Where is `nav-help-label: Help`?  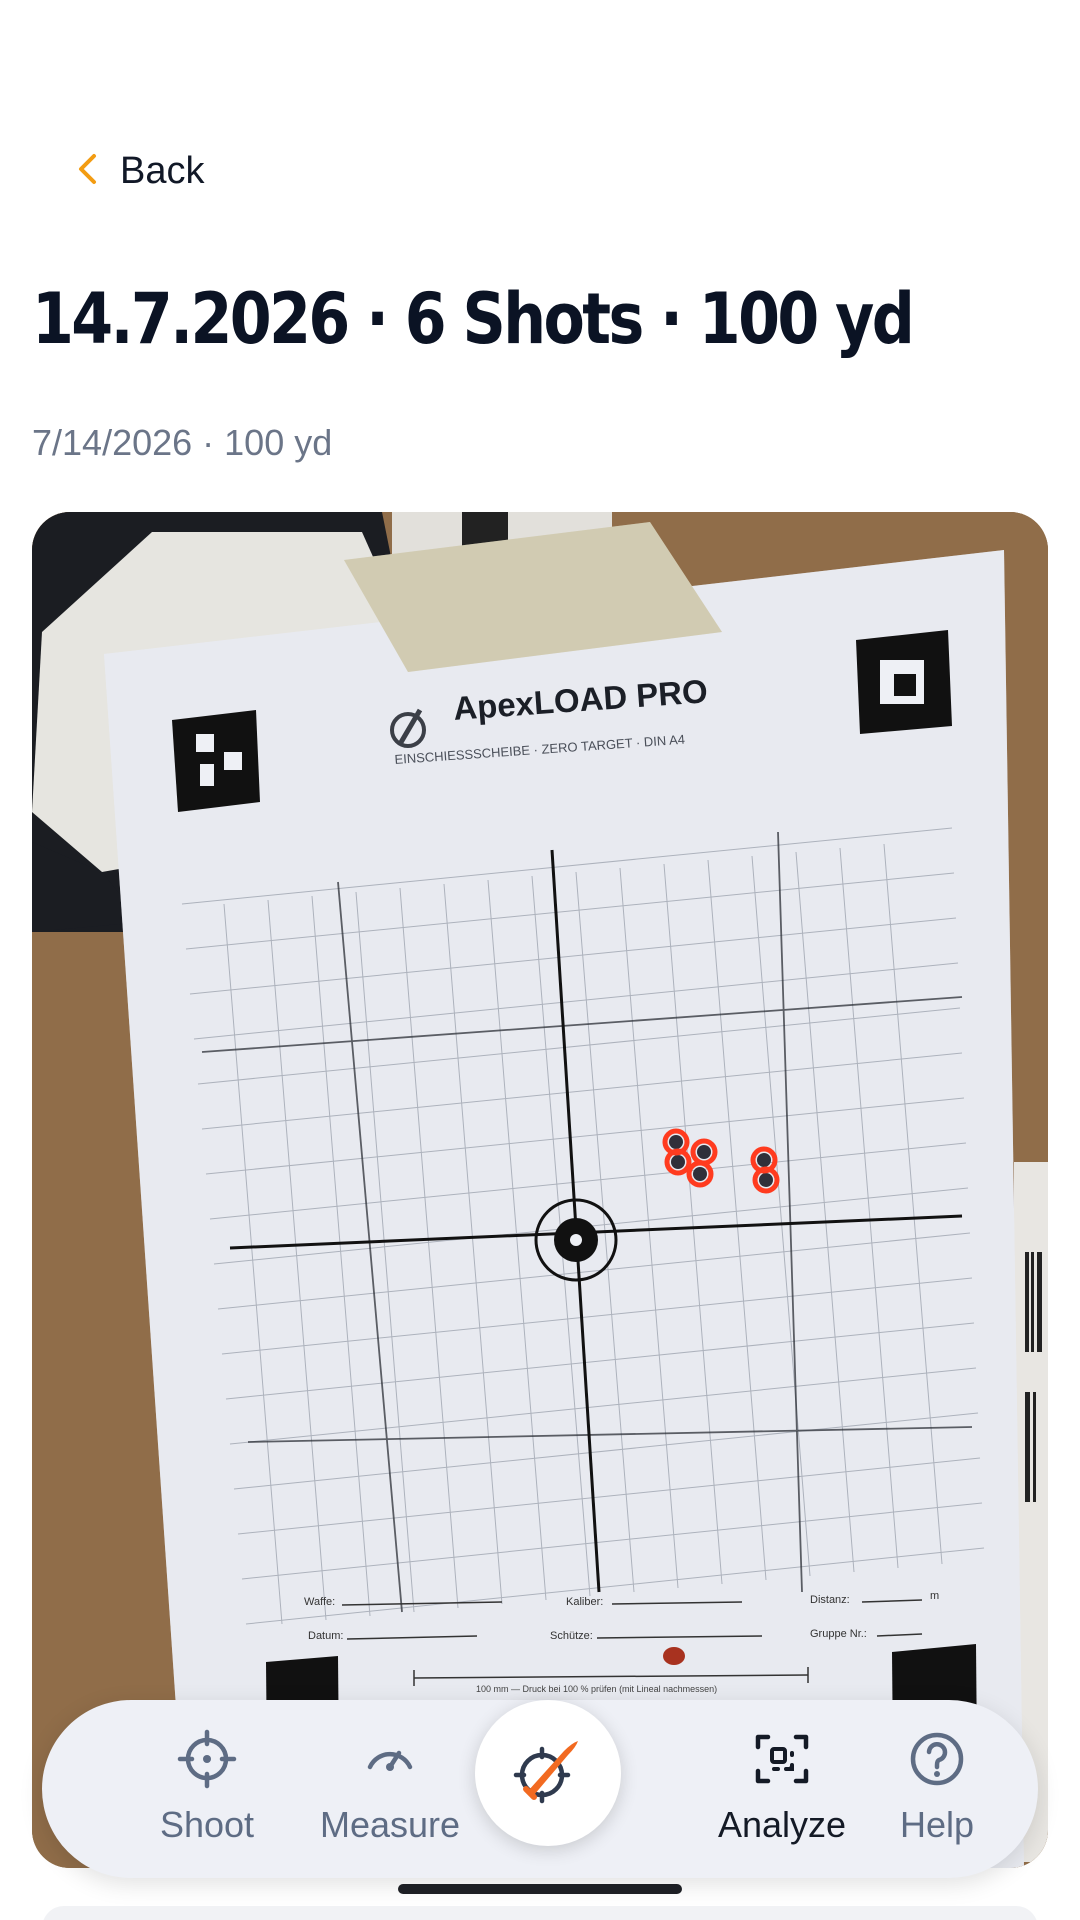 nav-help-label: Help is located at coordinates (937, 1824).